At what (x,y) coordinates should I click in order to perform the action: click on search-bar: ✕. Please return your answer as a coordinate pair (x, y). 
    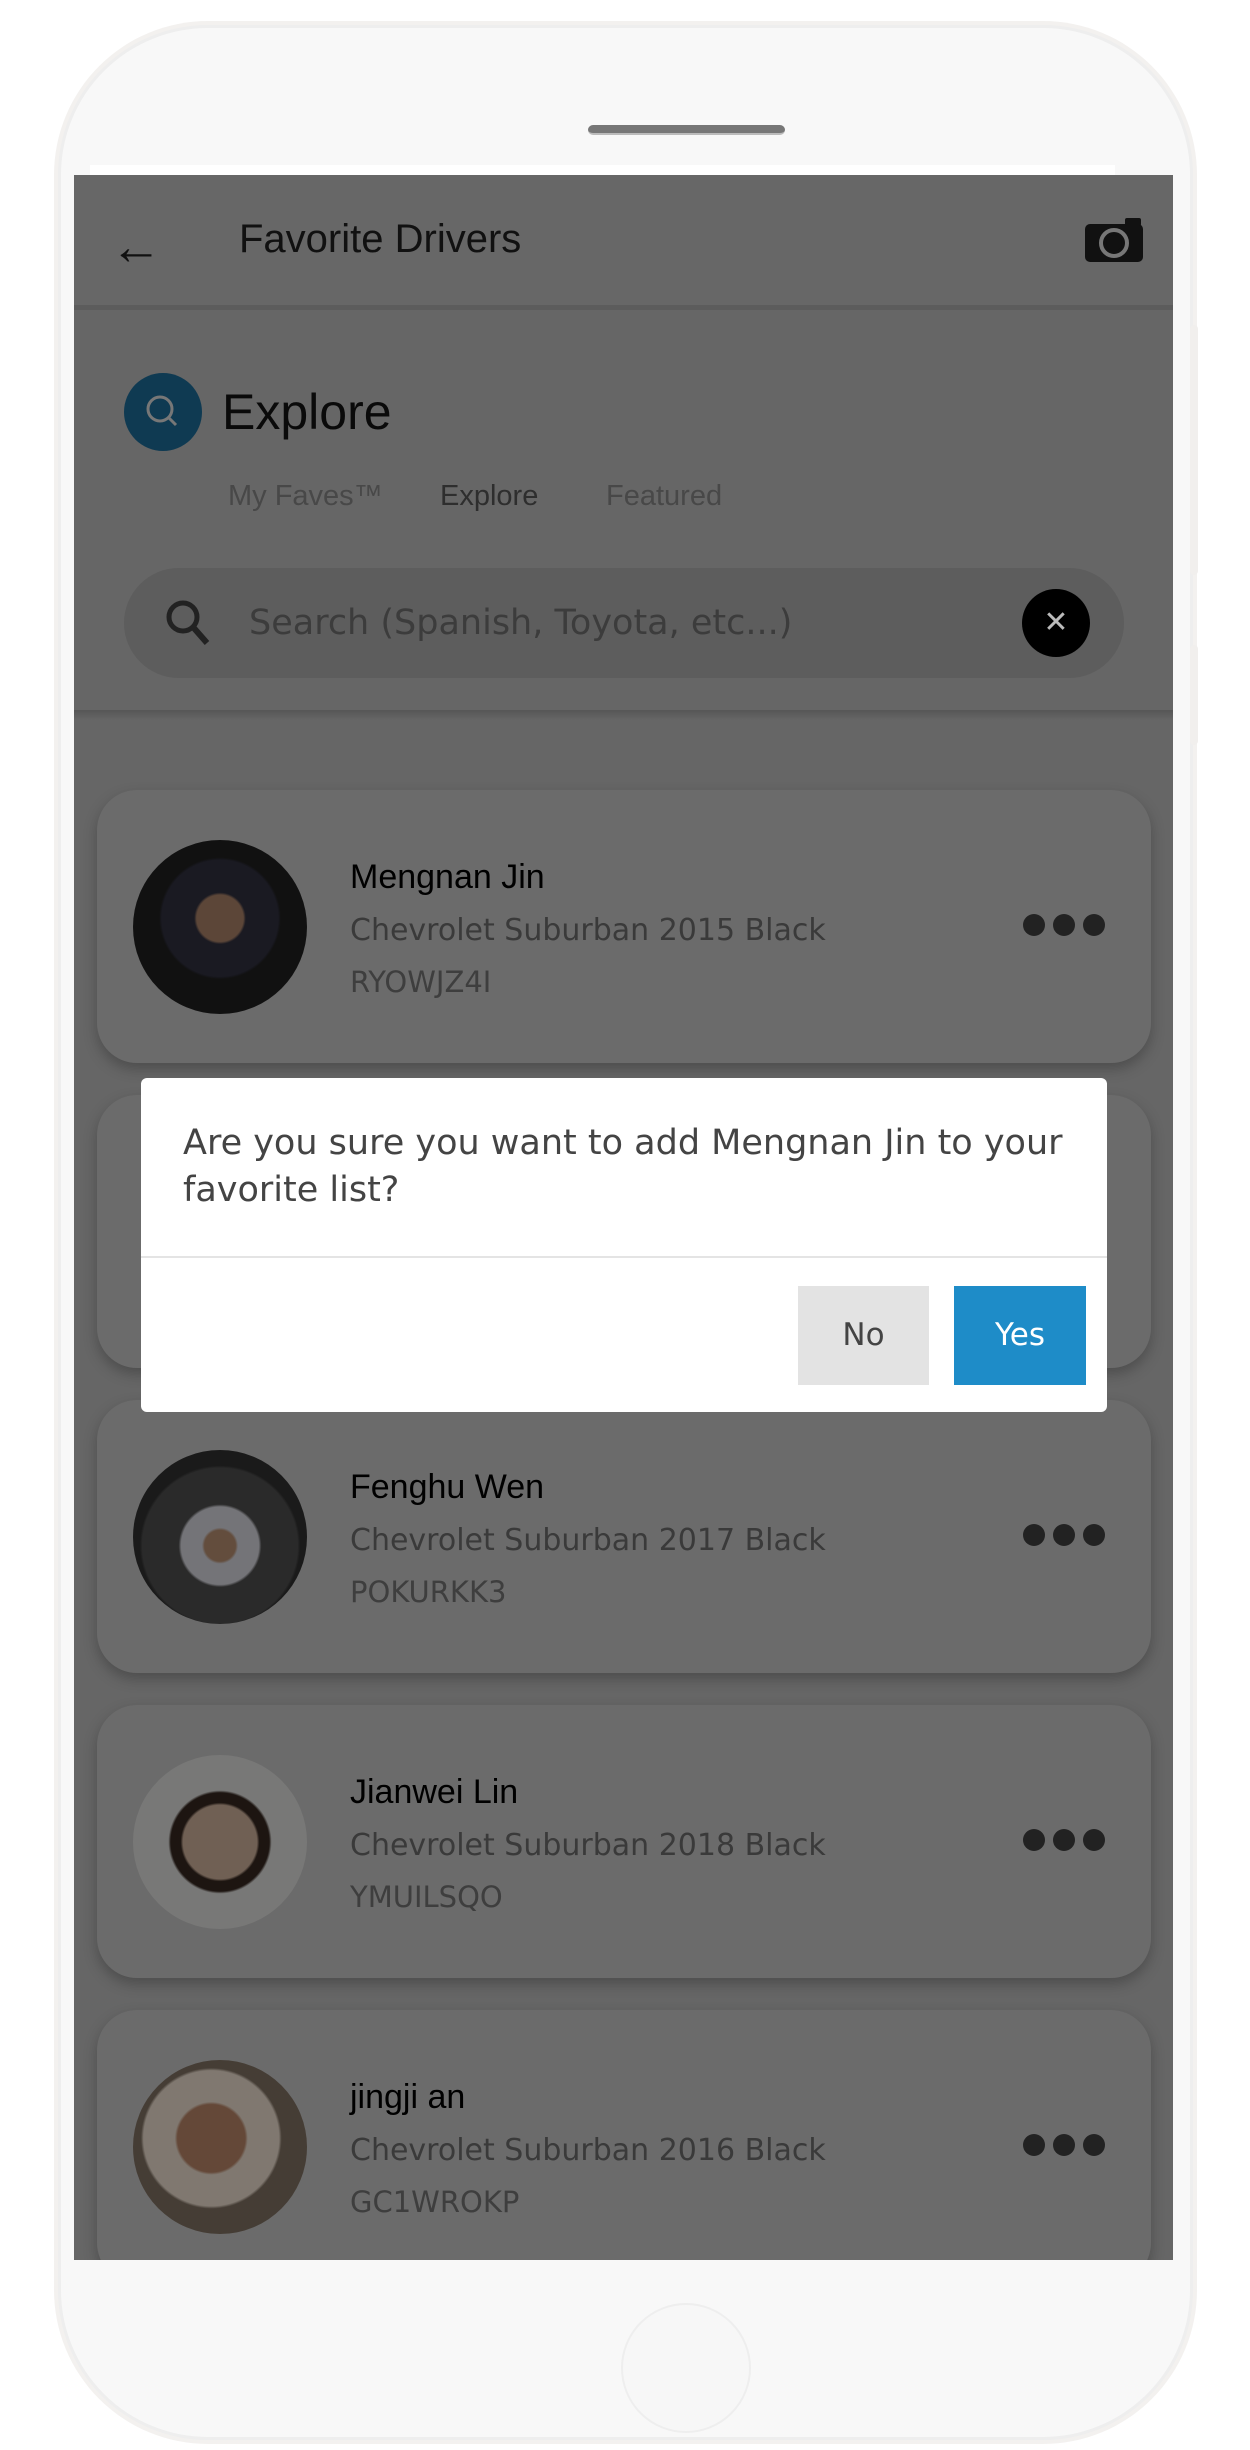
    Looking at the image, I should click on (624, 623).